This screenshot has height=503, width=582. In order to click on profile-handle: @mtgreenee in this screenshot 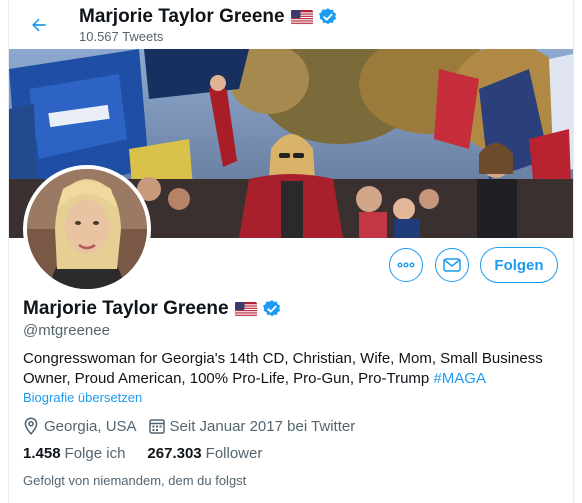, I will do `click(66, 330)`.